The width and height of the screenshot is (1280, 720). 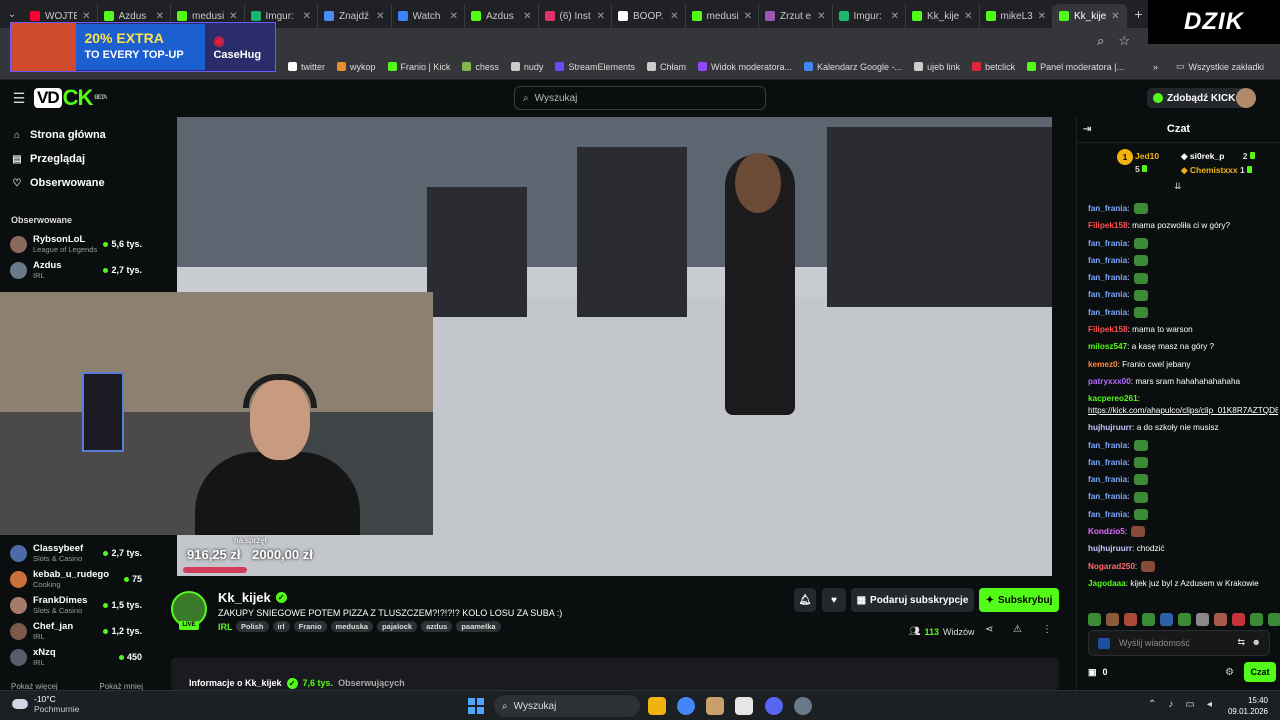 I want to click on bookmark-item: wykop, so click(x=356, y=67).